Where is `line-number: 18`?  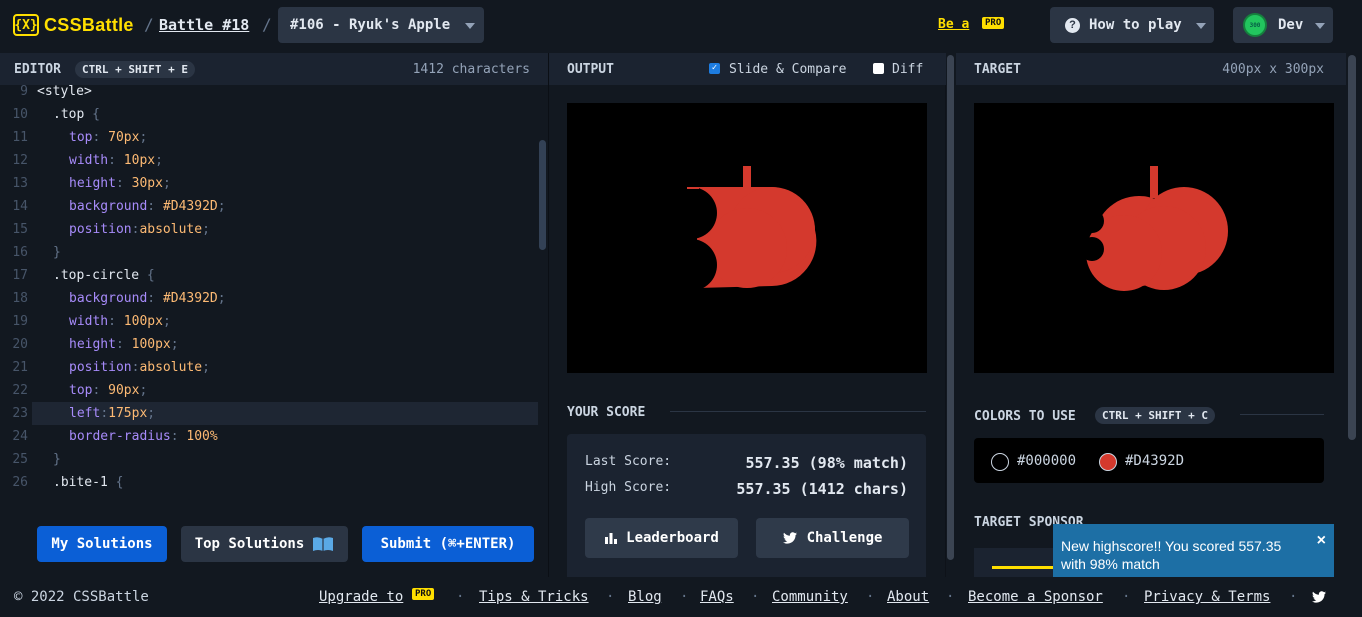 line-number: 18 is located at coordinates (20, 298).